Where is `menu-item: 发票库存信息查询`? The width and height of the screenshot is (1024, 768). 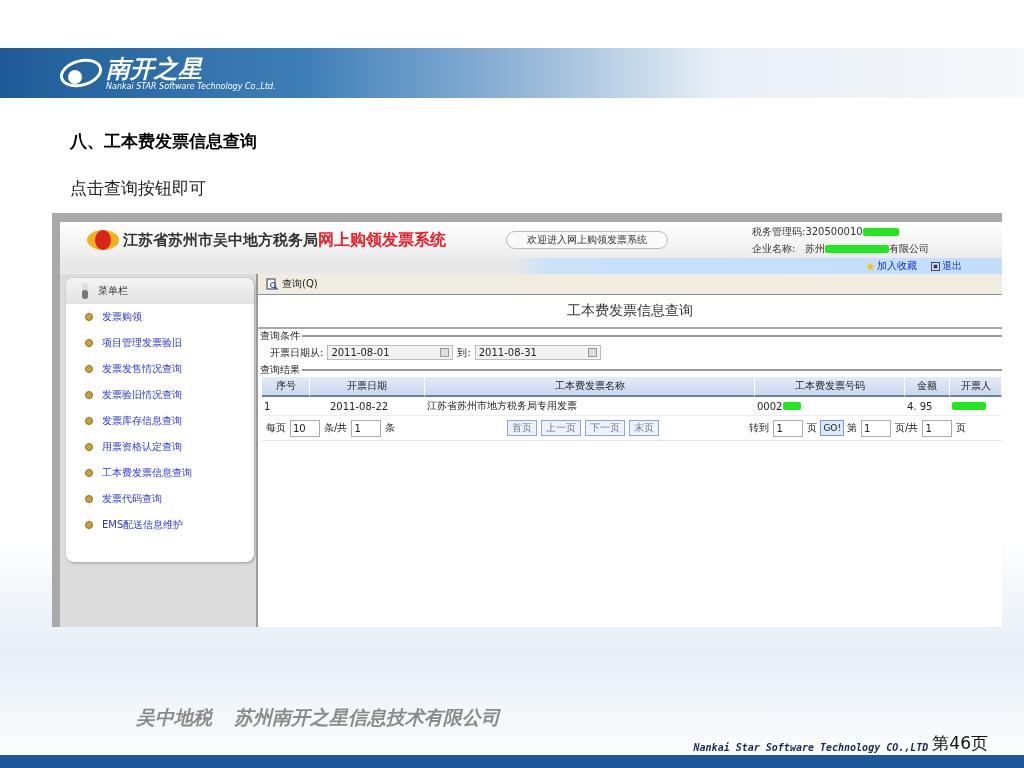 menu-item: 发票库存信息查询 is located at coordinates (160, 421).